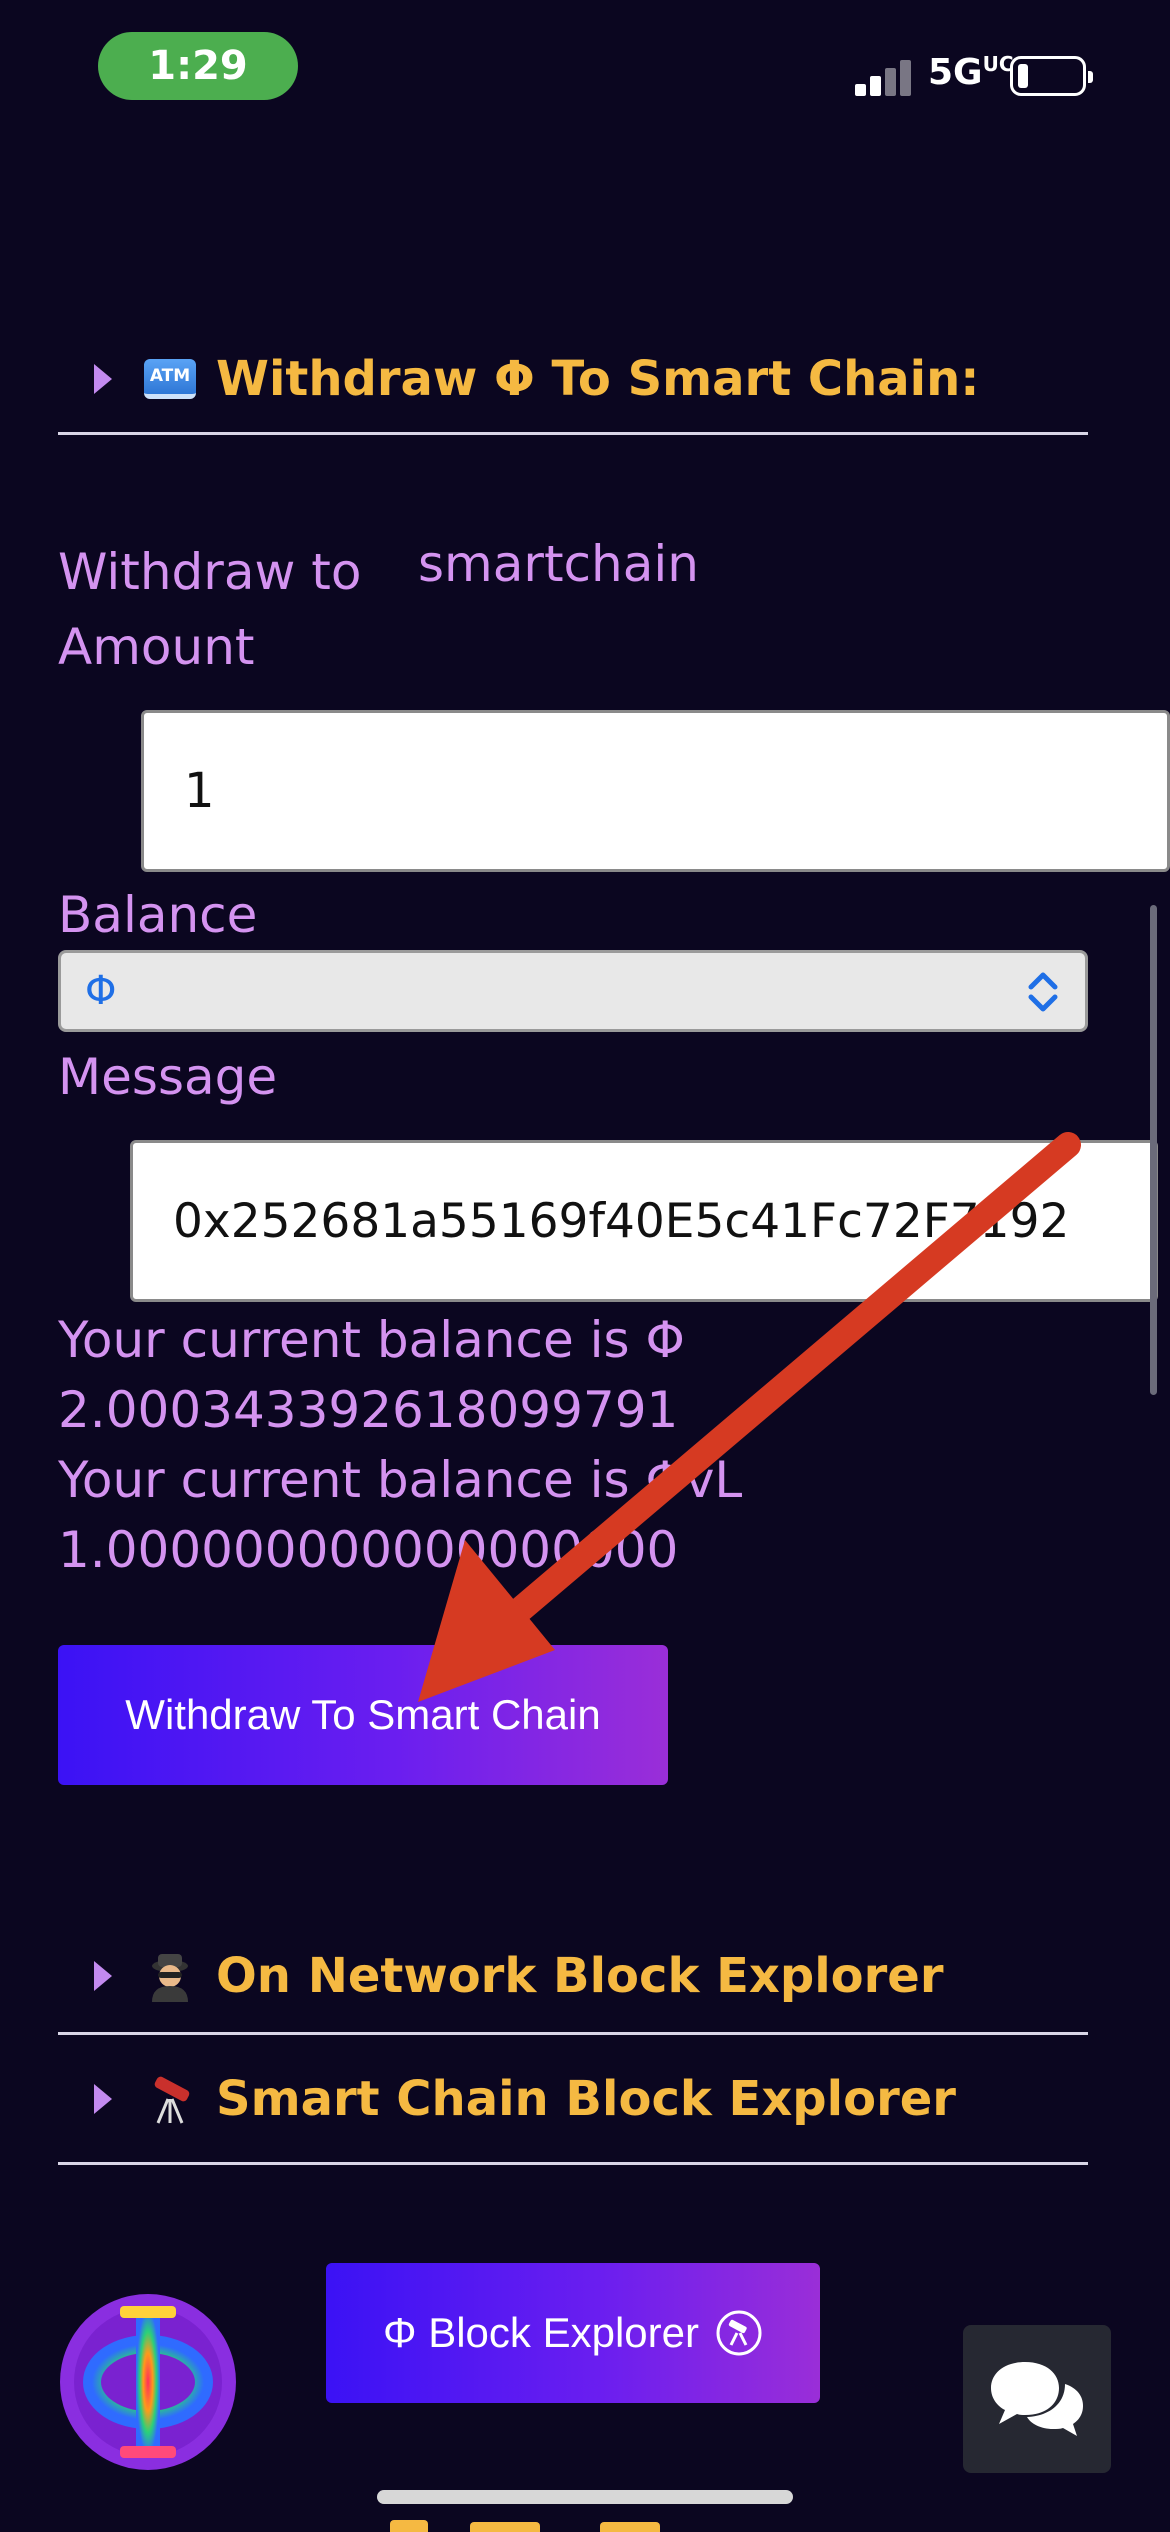  Describe the element at coordinates (558, 564) in the screenshot. I see `withdraw-to-value: smartchain` at that location.